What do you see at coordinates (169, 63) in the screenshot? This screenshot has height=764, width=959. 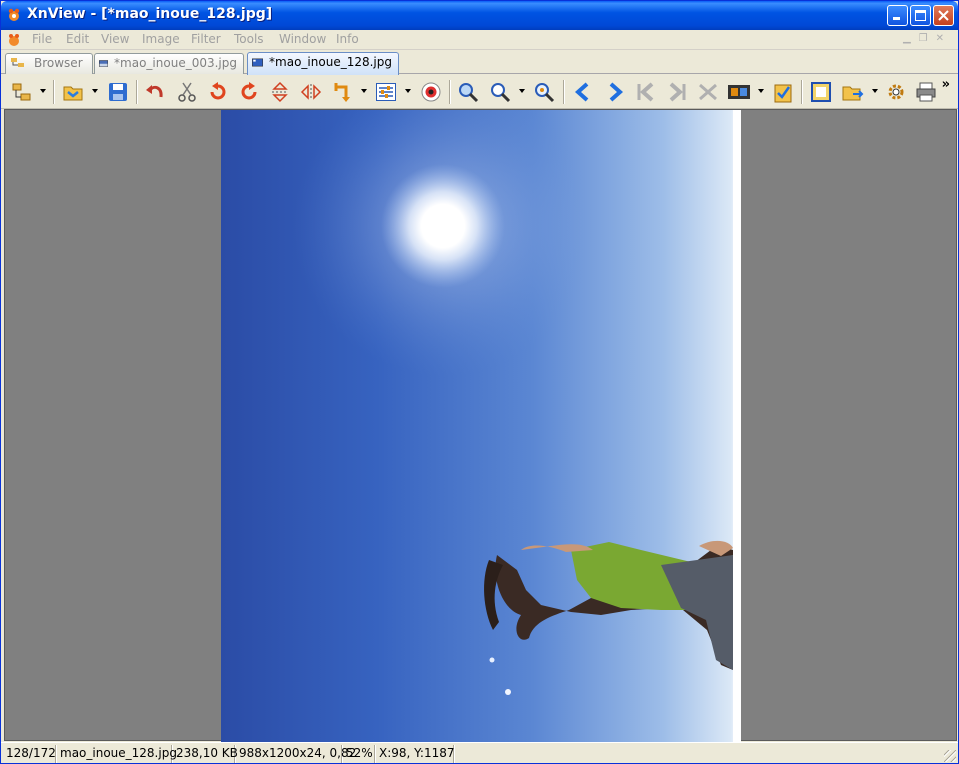 I see `tab-mao-inoue-003: *mao_inoue_003.jpg` at bounding box center [169, 63].